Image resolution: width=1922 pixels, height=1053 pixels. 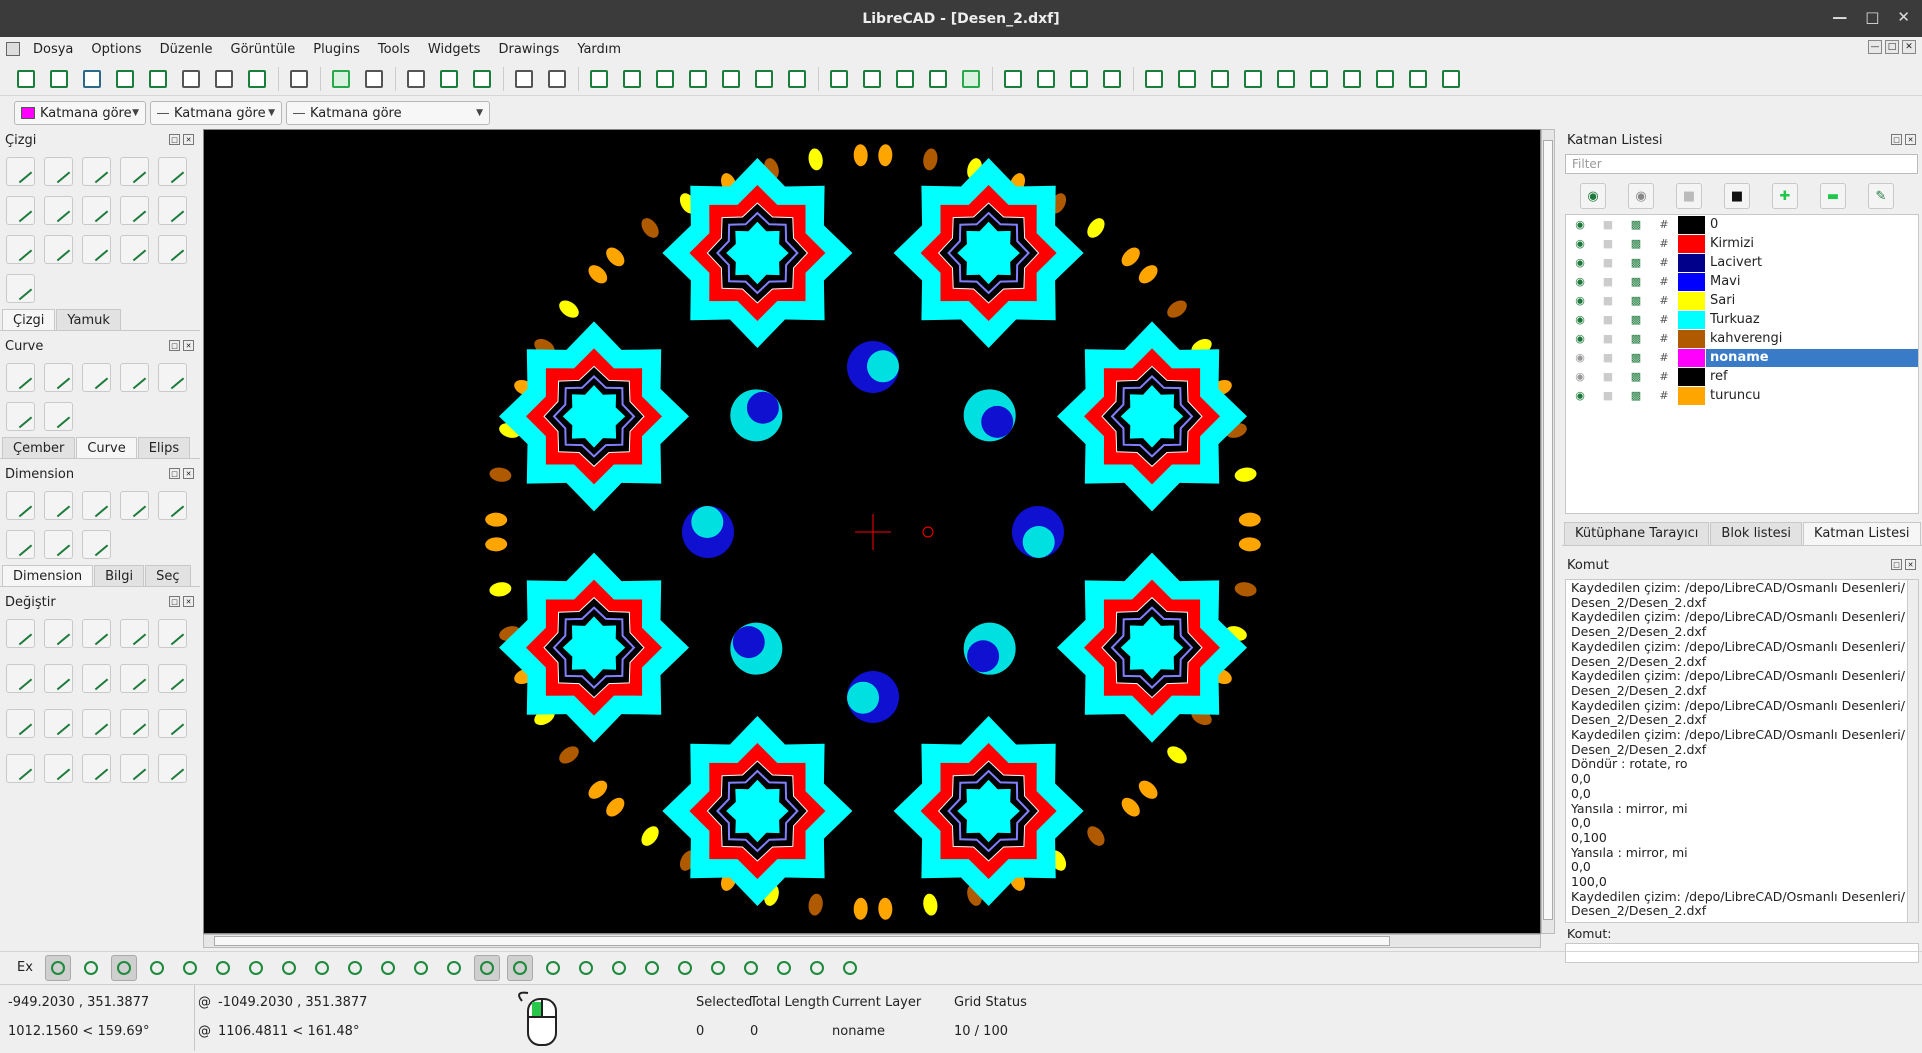 What do you see at coordinates (1593, 196) in the screenshot?
I see `show-all-icon: ◉` at bounding box center [1593, 196].